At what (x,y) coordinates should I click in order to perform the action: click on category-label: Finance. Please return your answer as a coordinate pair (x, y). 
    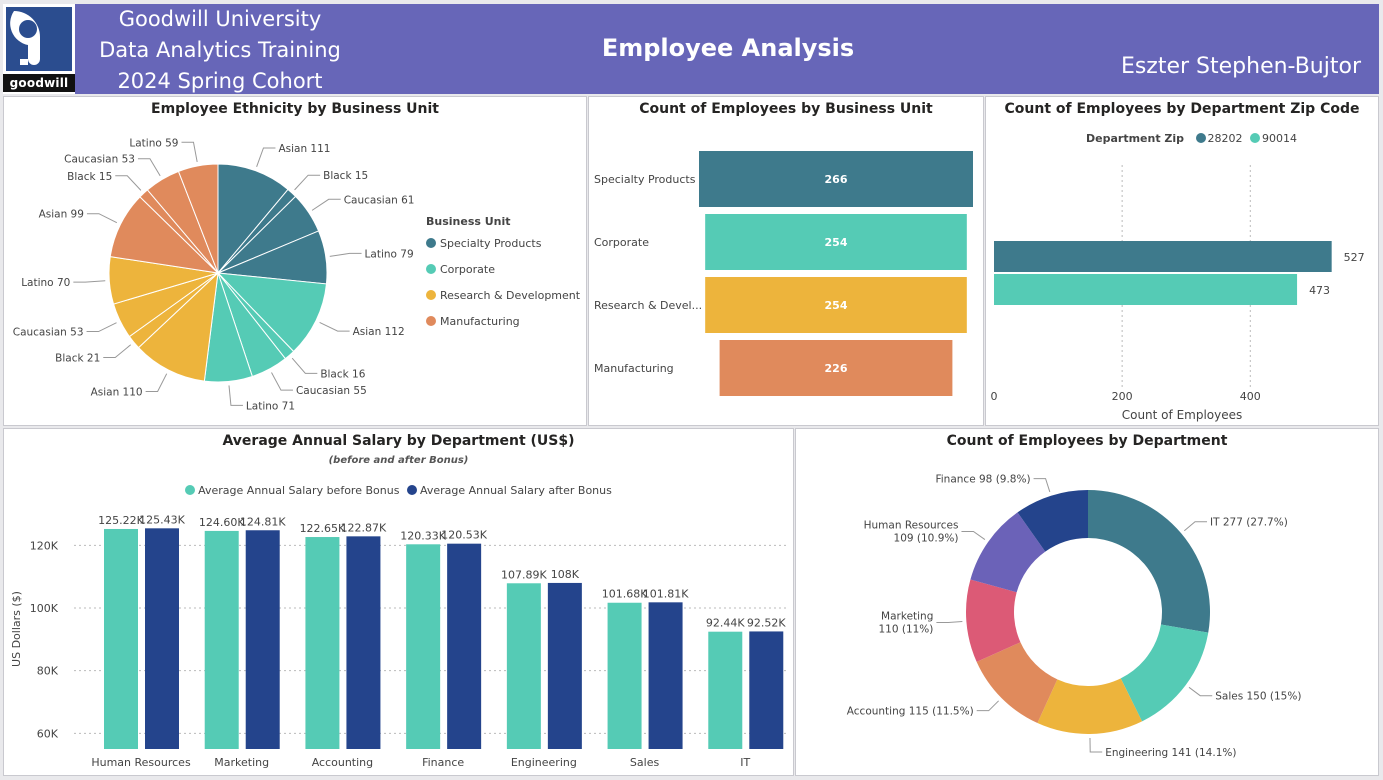
    Looking at the image, I should click on (443, 762).